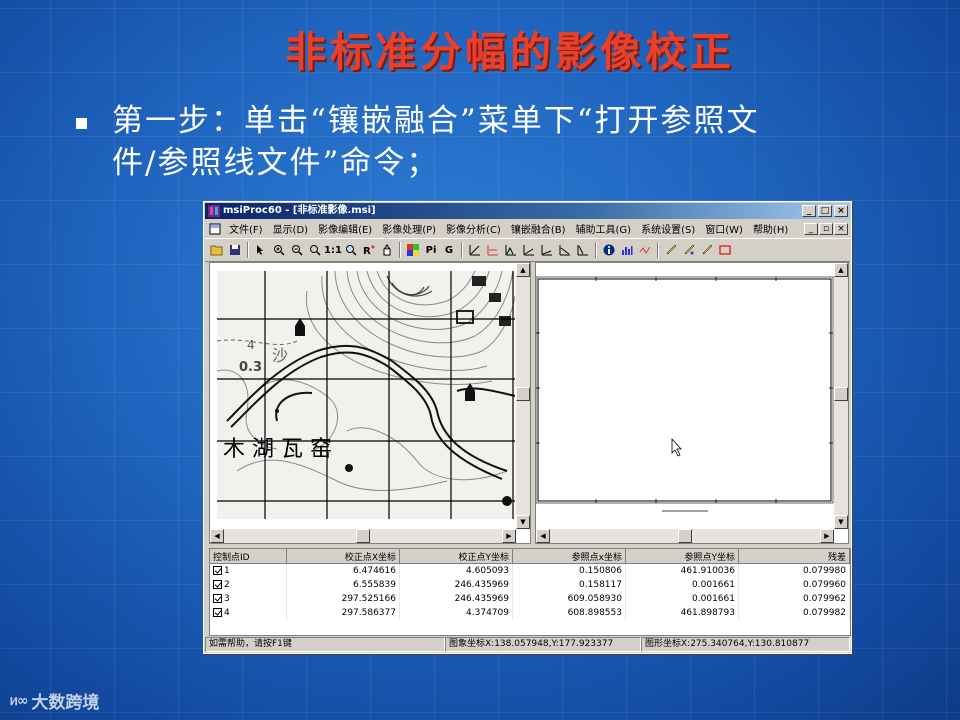 Image resolution: width=960 pixels, height=720 pixels. I want to click on doc-minimize-button: _, so click(811, 228).